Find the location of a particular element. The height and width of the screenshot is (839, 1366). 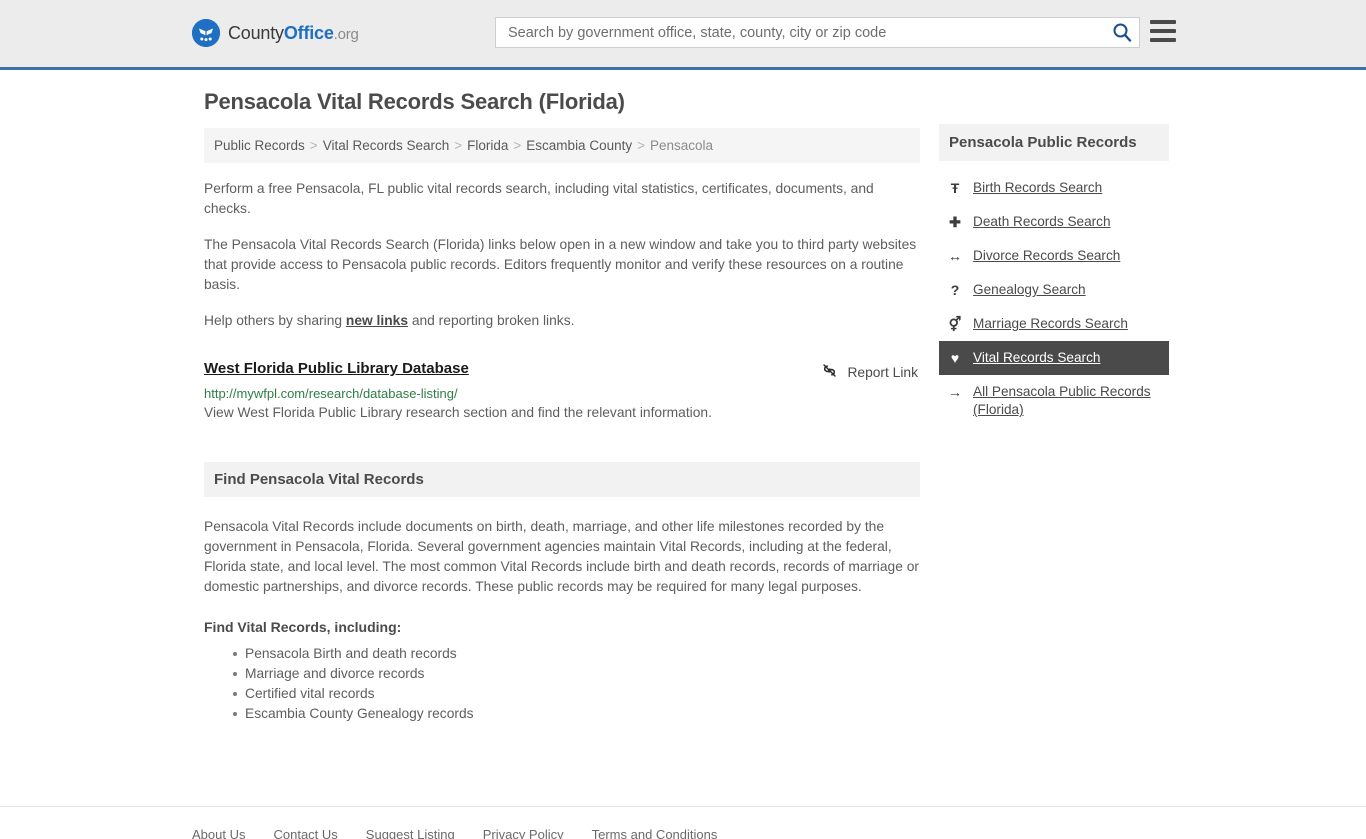

breadcrumb-item-pensacola: Pensacola is located at coordinates (682, 145).